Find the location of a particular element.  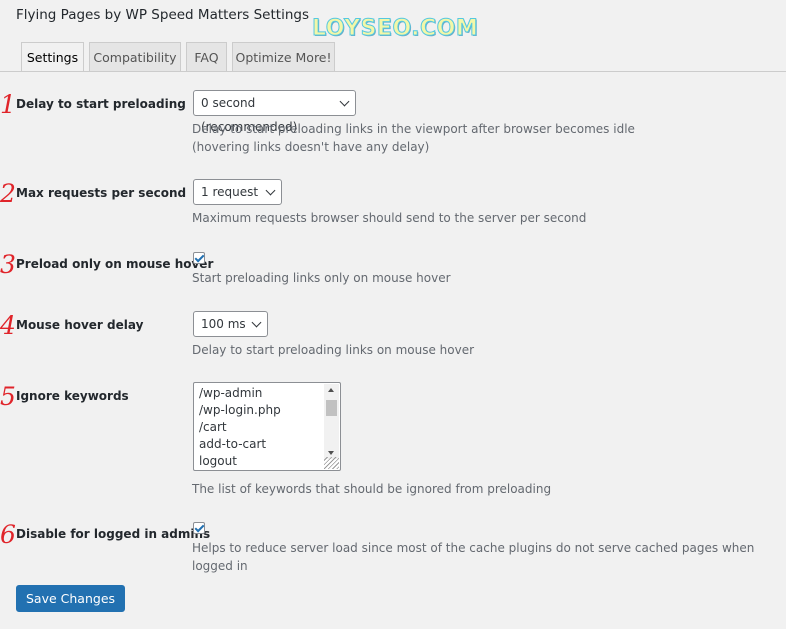

select-value: 1 request is located at coordinates (230, 192).